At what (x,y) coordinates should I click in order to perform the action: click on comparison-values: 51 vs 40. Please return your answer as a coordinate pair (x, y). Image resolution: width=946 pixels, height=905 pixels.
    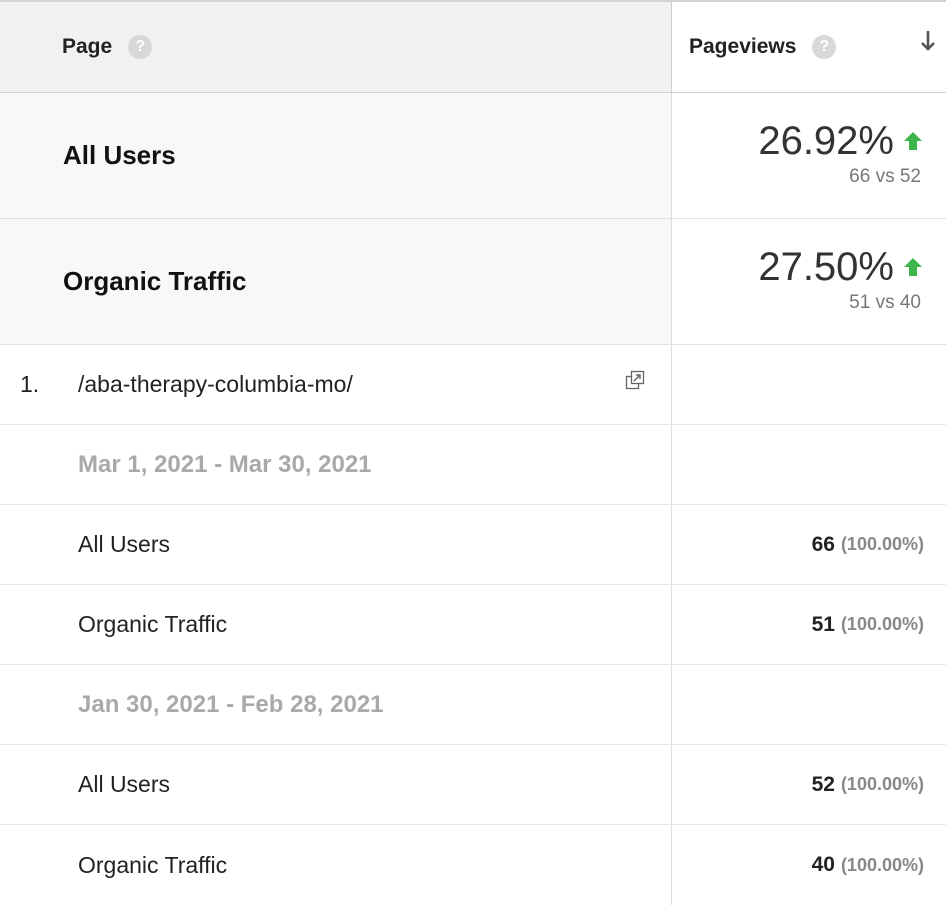
    Looking at the image, I should click on (885, 302).